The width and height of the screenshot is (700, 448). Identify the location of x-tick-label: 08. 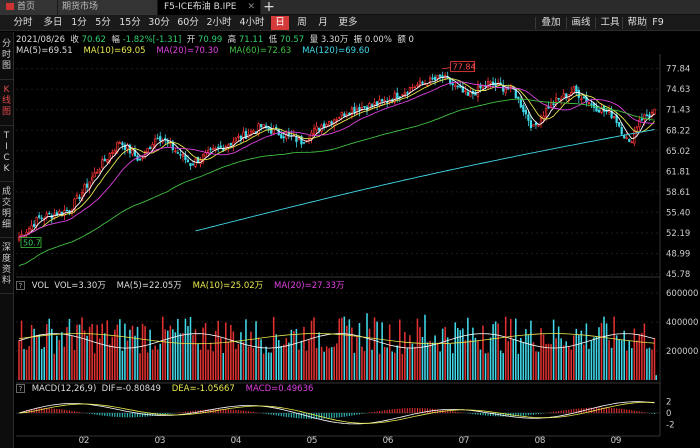
(540, 441).